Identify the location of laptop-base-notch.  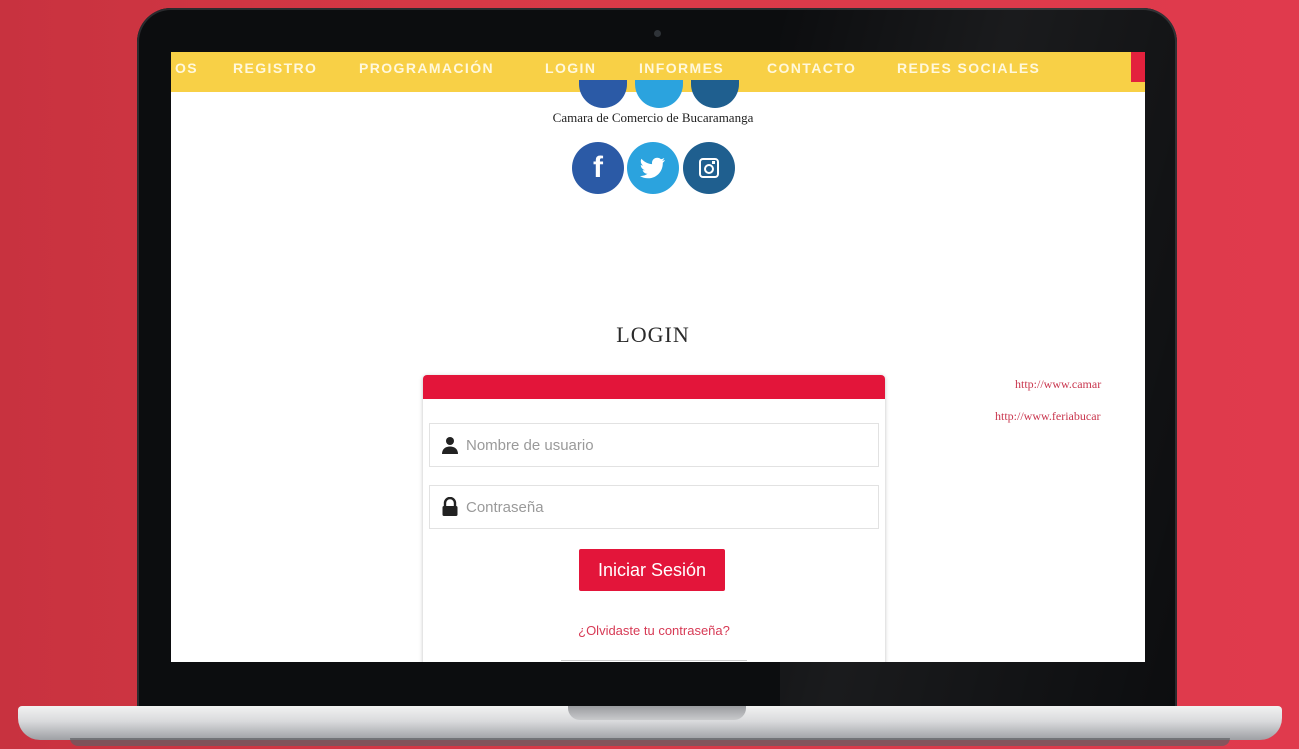
(657, 713).